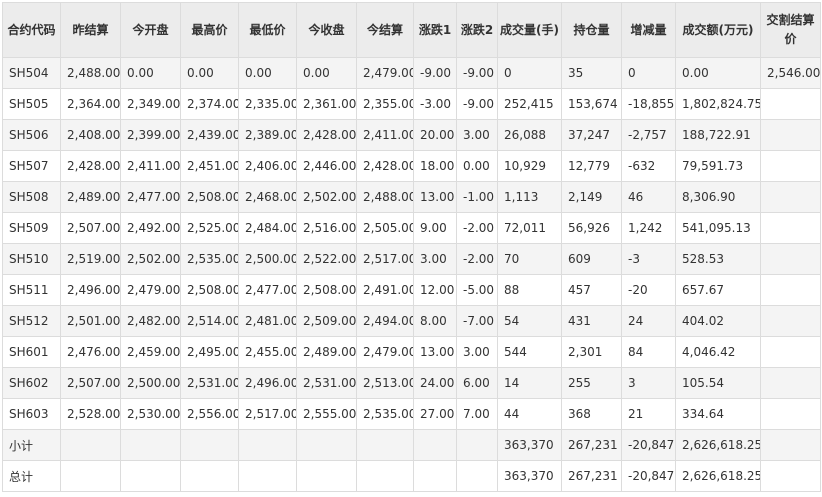 Image resolution: width=822 pixels, height=497 pixels. What do you see at coordinates (718, 352) in the screenshot?
I see `table-cell: 4,046.42` at bounding box center [718, 352].